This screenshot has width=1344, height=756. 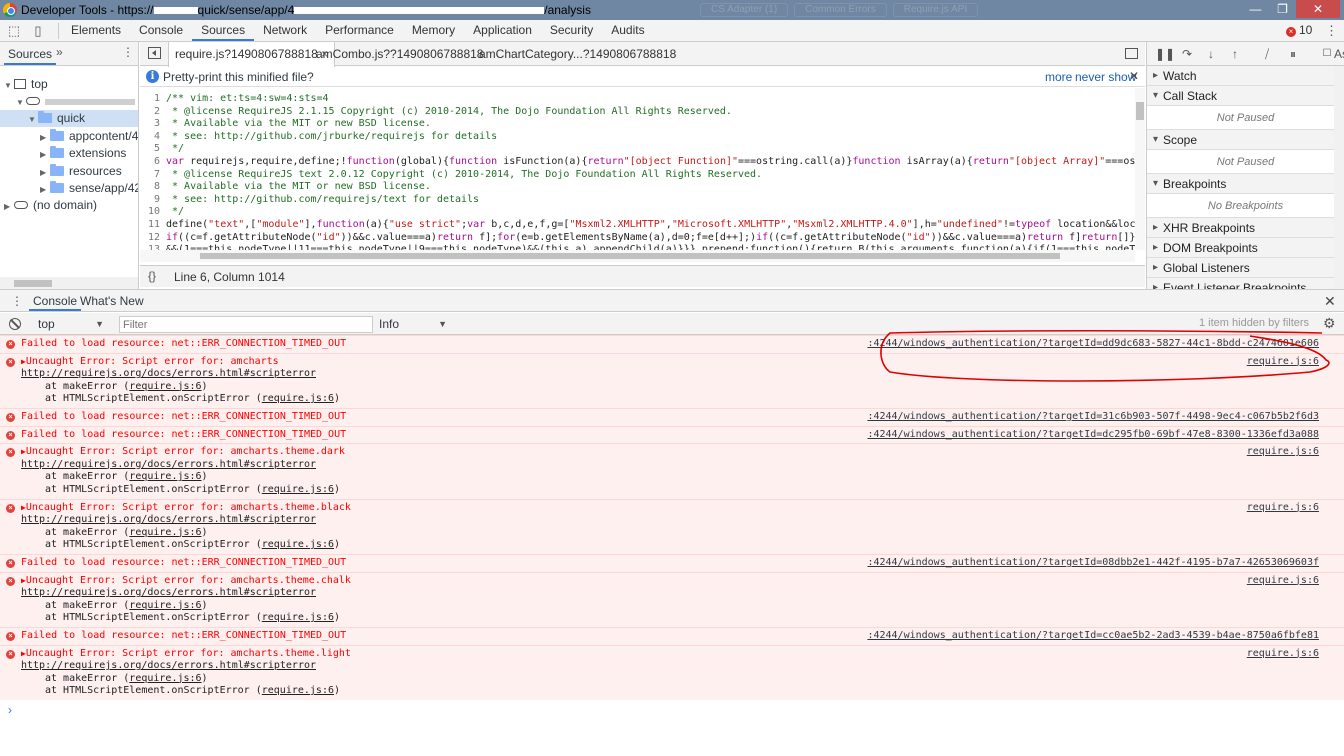 I want to click on line-number: 1, so click(x=153, y=99).